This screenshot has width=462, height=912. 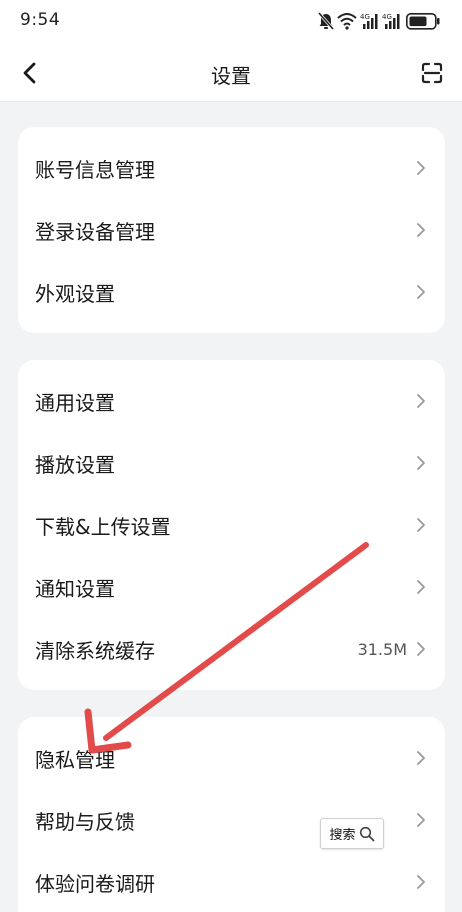 I want to click on cache-size-value: 31.5M, so click(x=382, y=649).